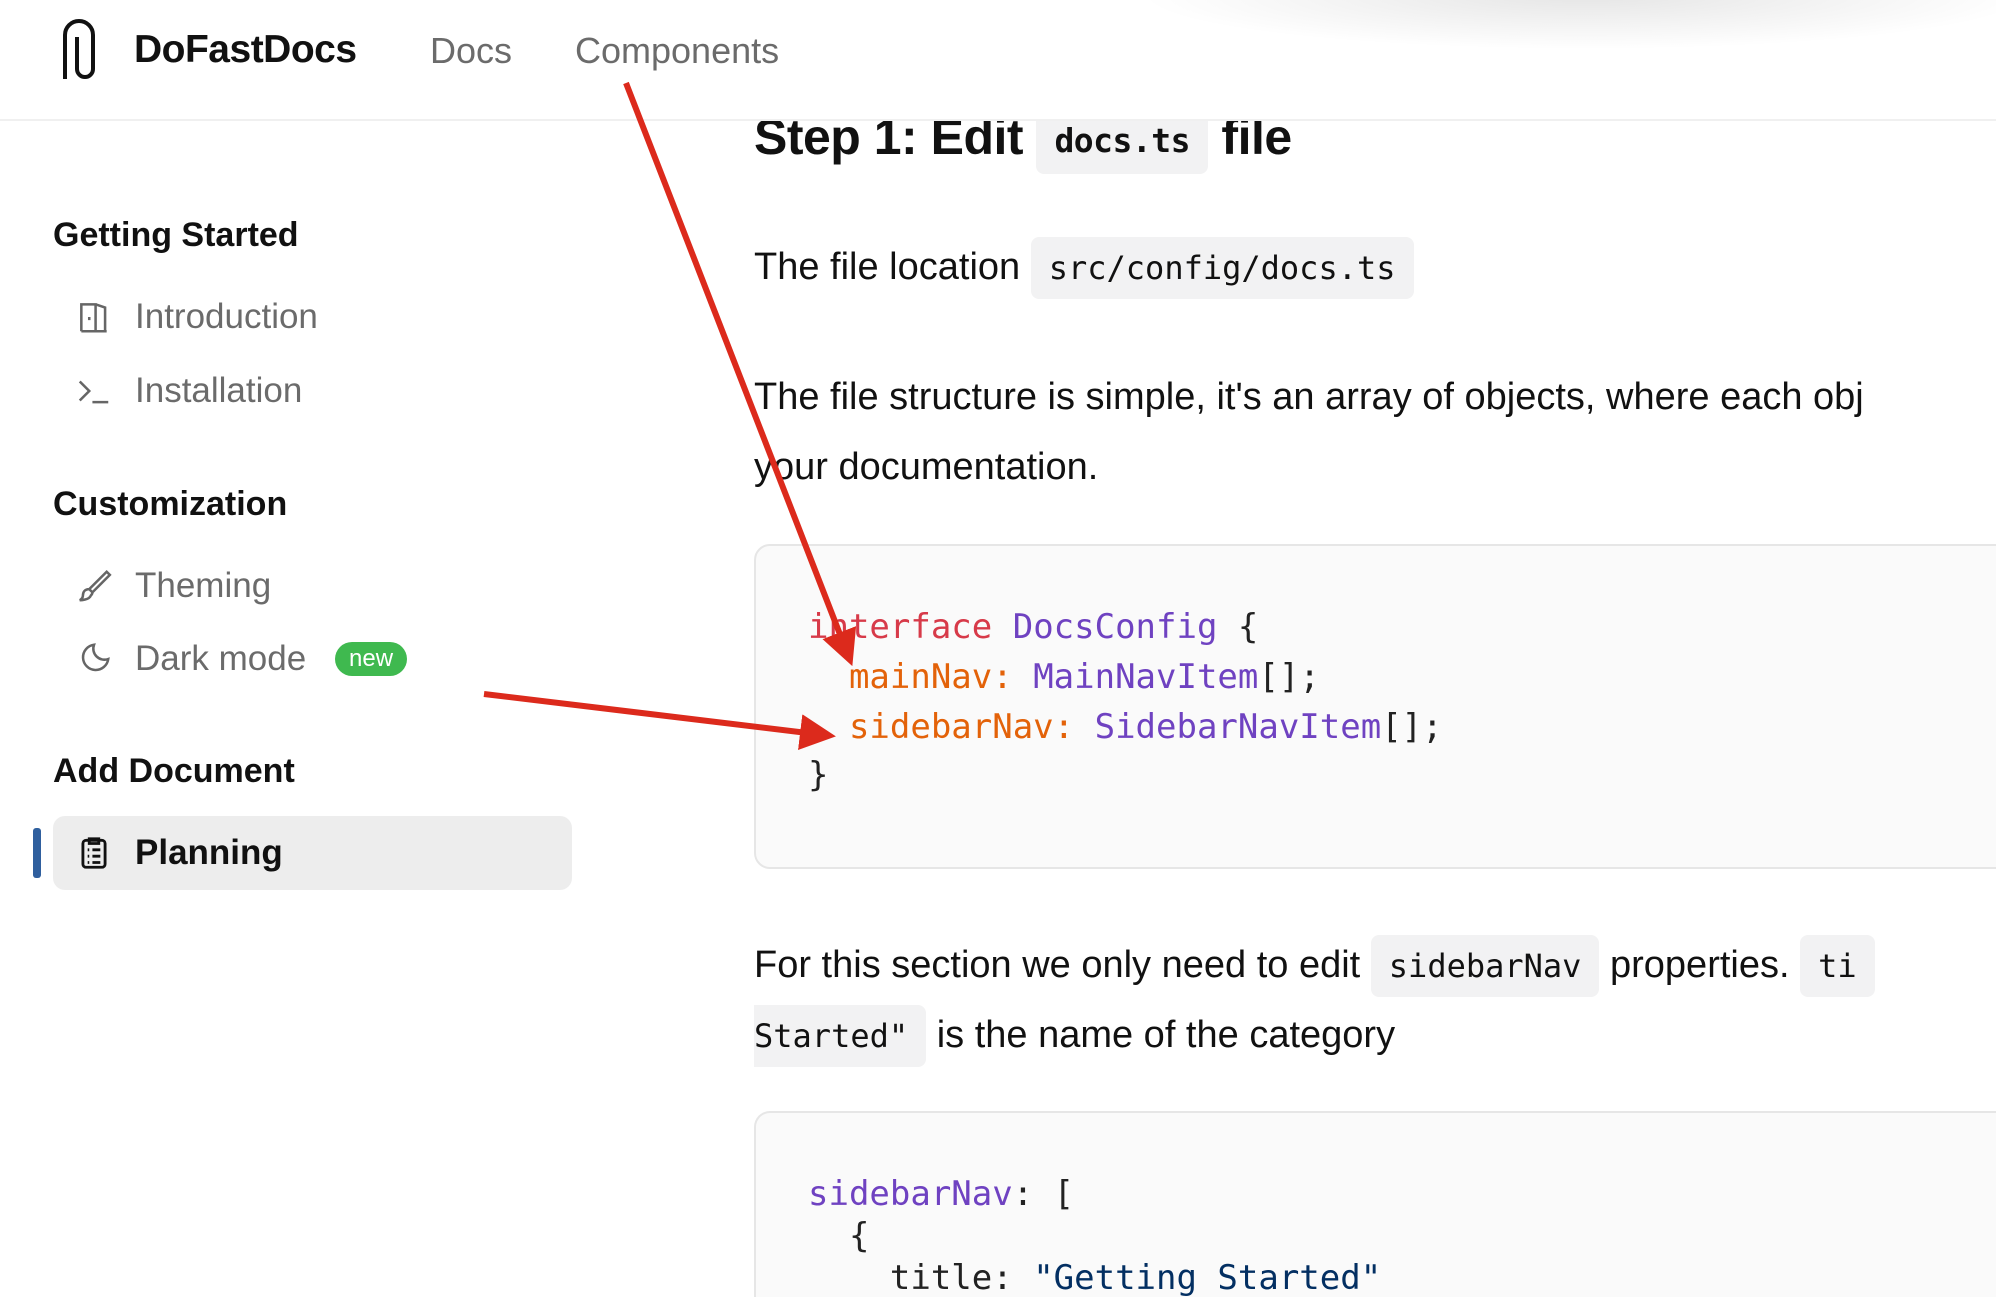 The height and width of the screenshot is (1298, 1996). Describe the element at coordinates (219, 390) in the screenshot. I see `sidebar-item-label: Installation` at that location.